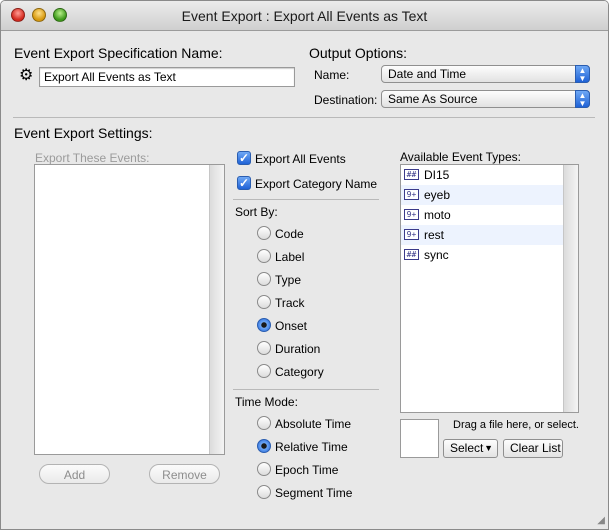 The height and width of the screenshot is (530, 609). I want to click on remove-button: Remove, so click(184, 474).